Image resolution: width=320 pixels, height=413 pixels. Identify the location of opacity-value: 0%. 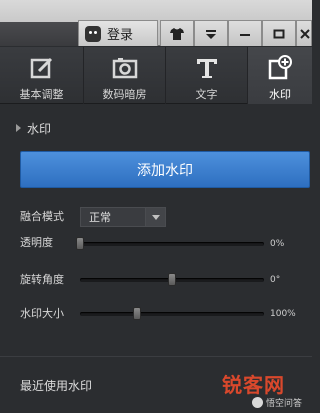
(277, 244).